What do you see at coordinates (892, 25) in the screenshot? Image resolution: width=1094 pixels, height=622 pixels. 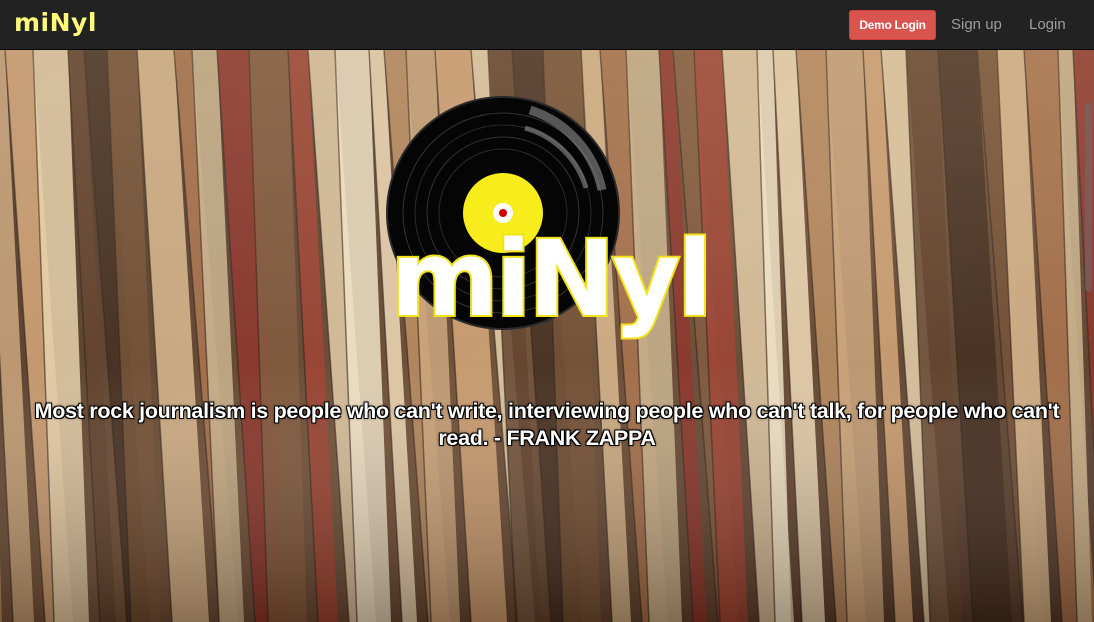 I see `demo-login-button: Demo Login` at bounding box center [892, 25].